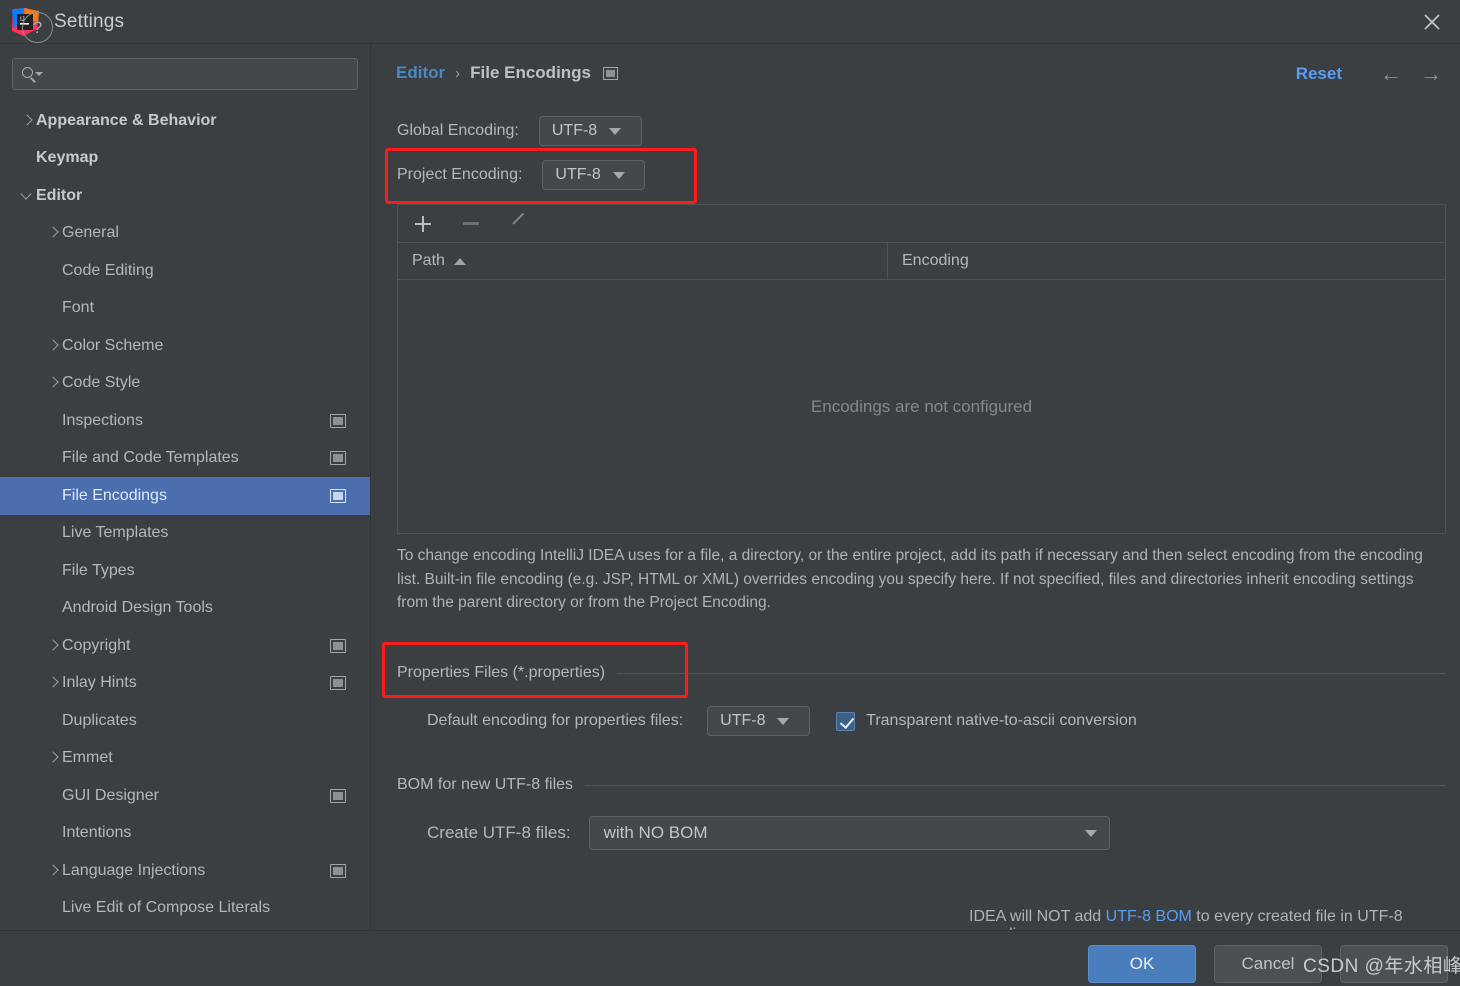 This screenshot has height=986, width=1460. Describe the element at coordinates (185, 384) in the screenshot. I see `sidebar-item-code-style: Code Style` at that location.